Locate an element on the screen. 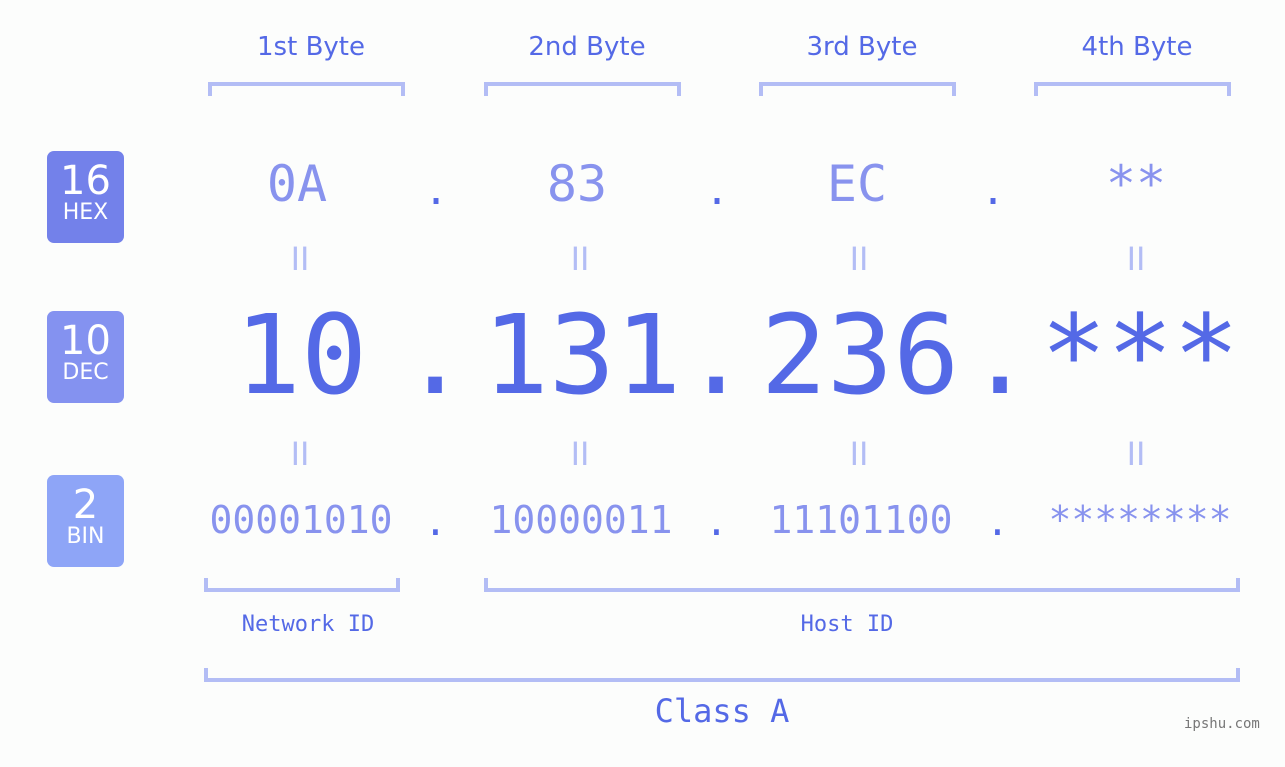  hex-base: 16 is located at coordinates (85, 181).